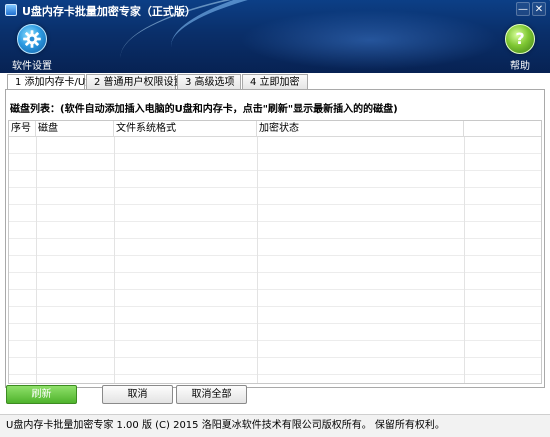  I want to click on cancel-button: 取消, so click(137, 394).